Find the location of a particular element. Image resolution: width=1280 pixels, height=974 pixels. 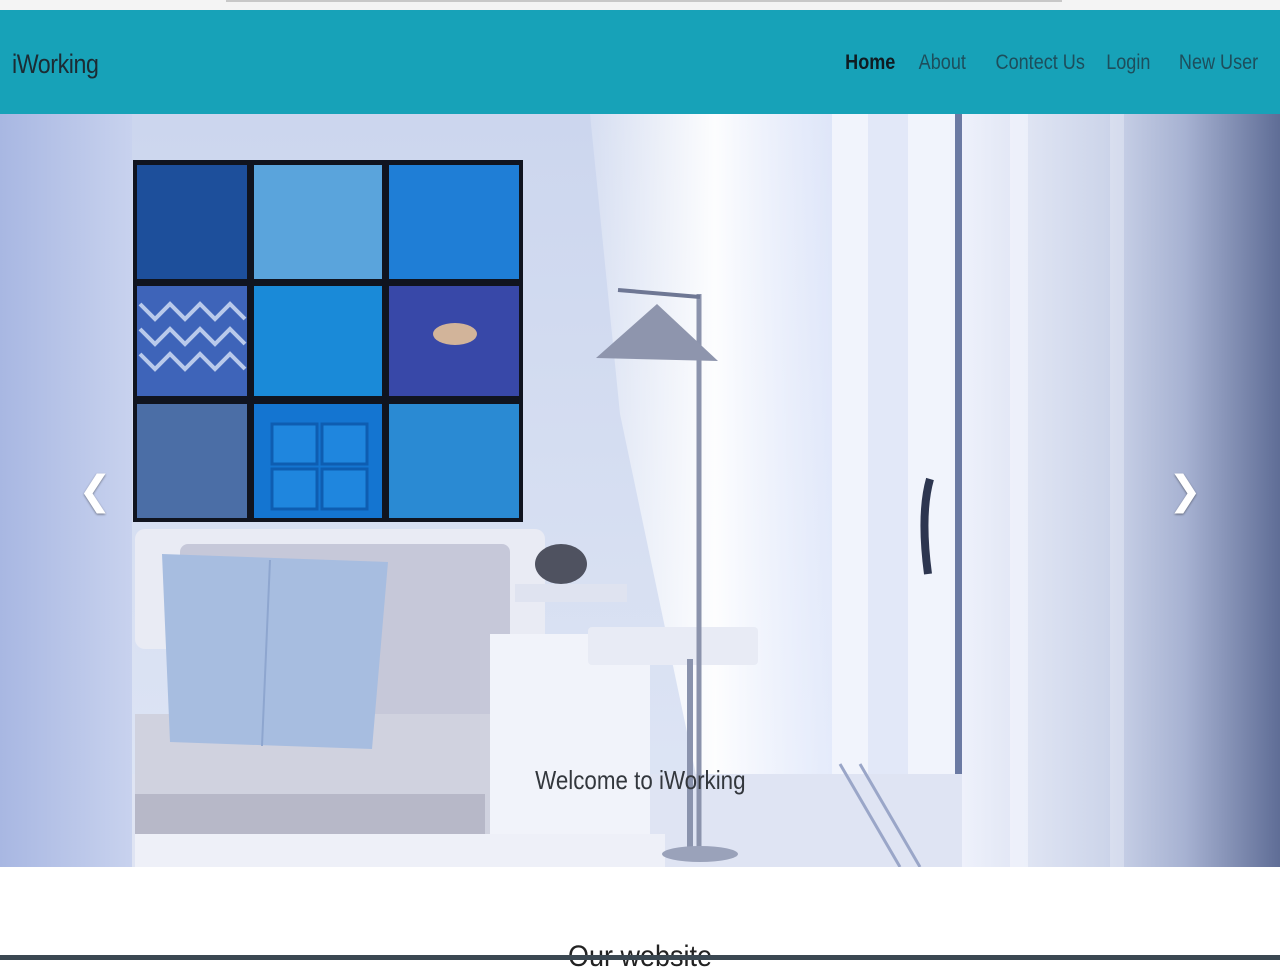

address-bar is located at coordinates (644, 1).